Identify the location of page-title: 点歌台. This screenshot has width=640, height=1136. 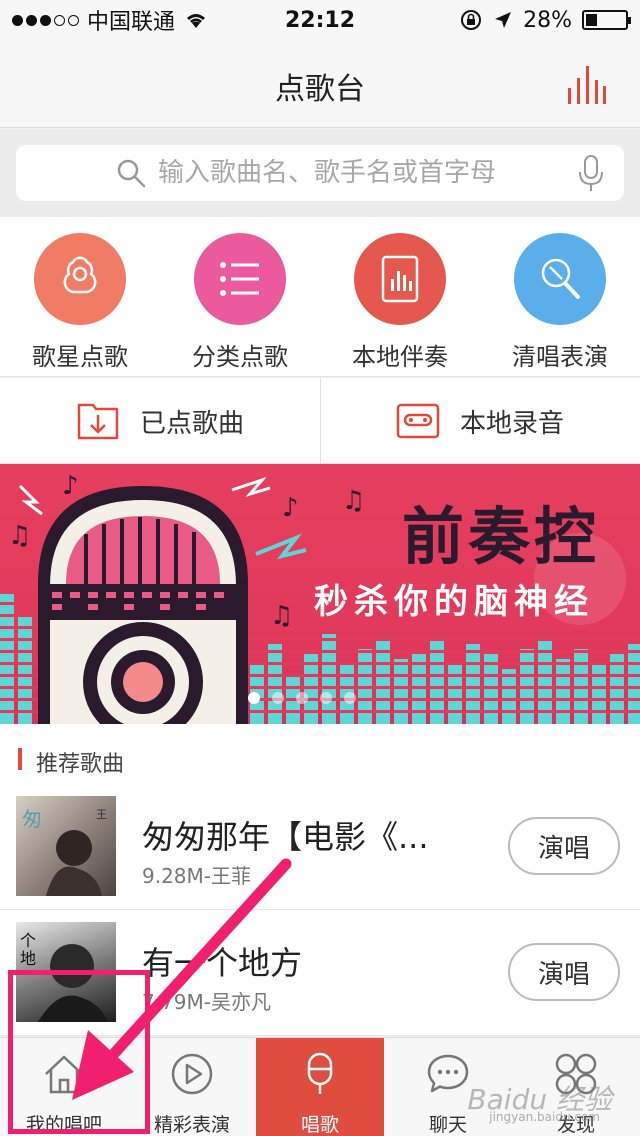
(320, 89).